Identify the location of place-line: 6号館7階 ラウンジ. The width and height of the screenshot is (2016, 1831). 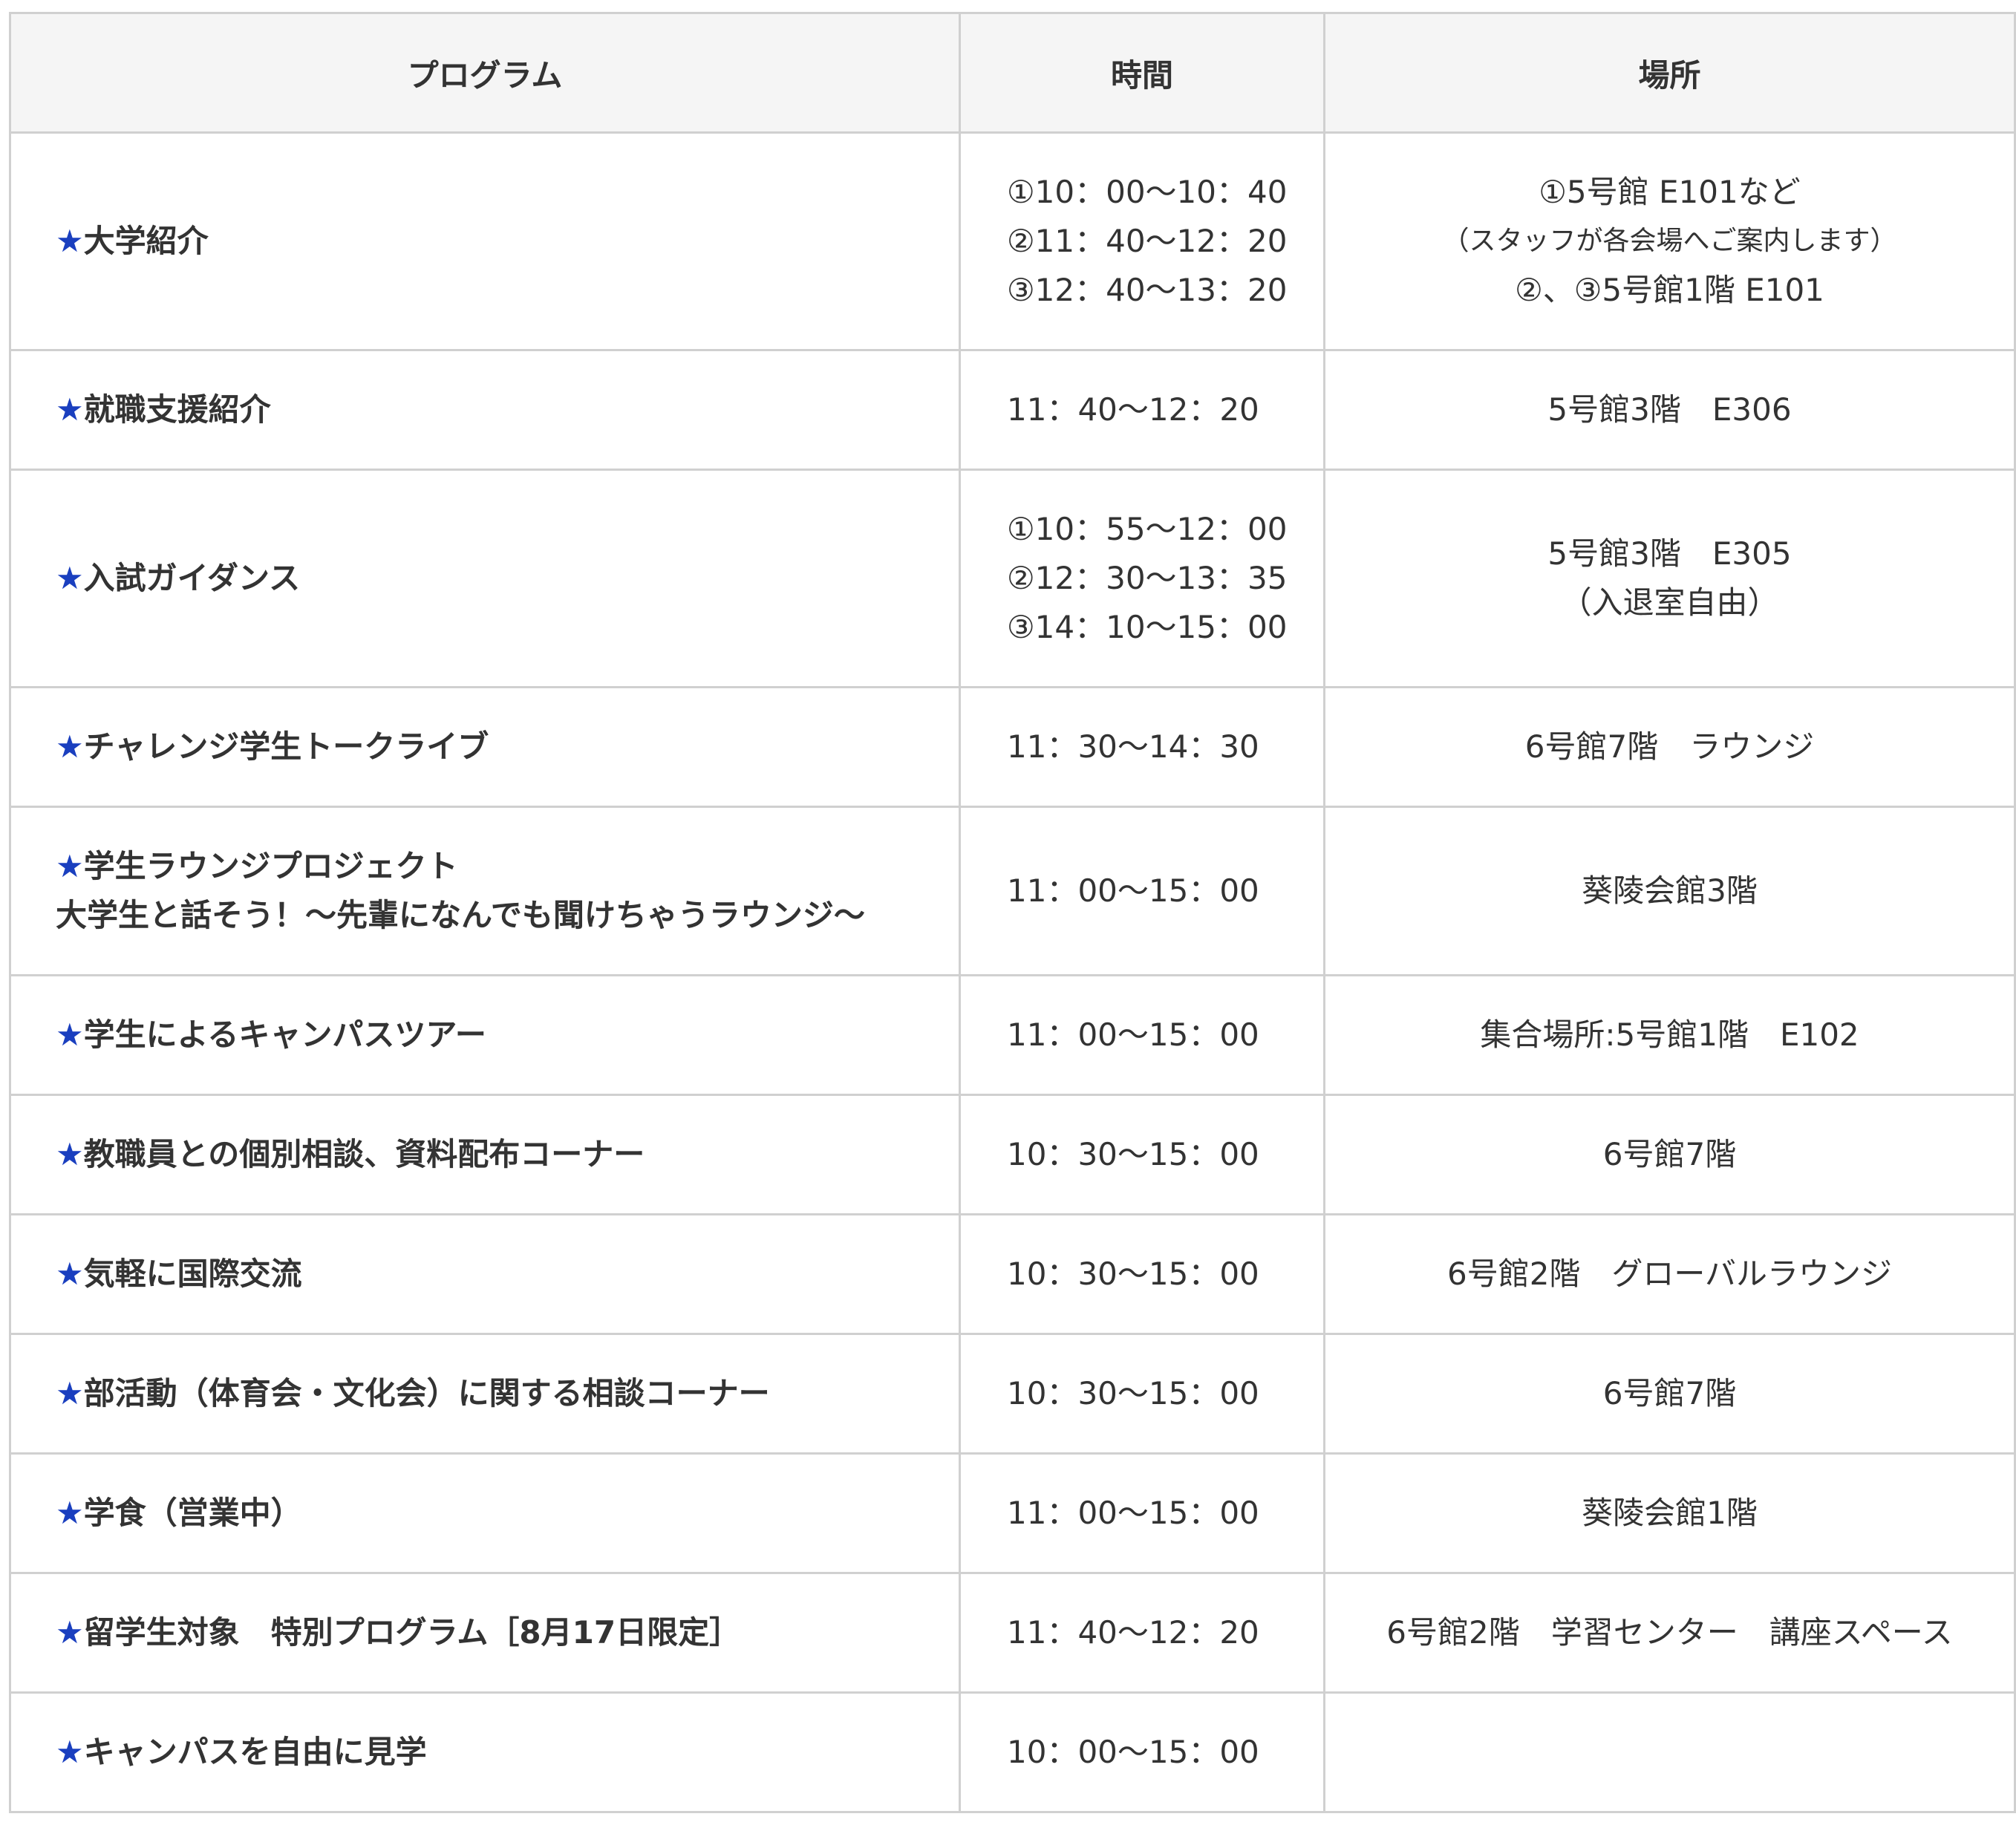
(1669, 746).